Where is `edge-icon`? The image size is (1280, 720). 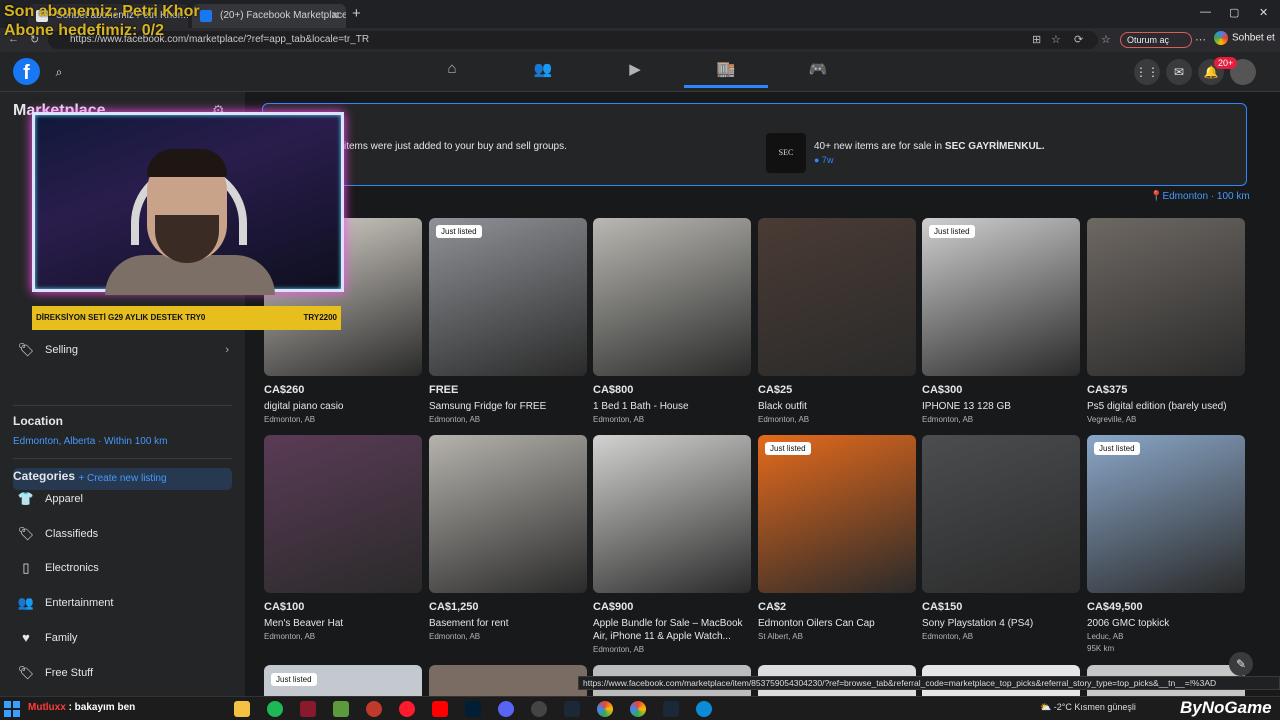
edge-icon is located at coordinates (704, 709).